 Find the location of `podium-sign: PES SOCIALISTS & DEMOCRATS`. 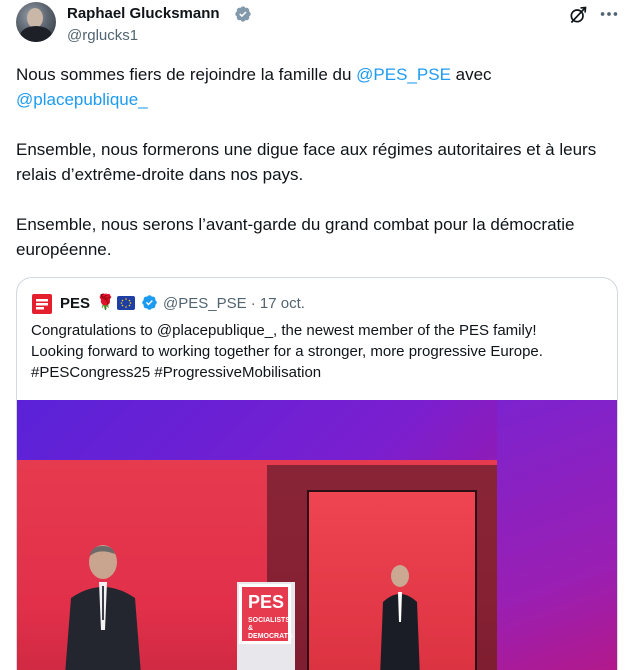

podium-sign: PES SOCIALISTS & DEMOCRATS is located at coordinates (266, 614).